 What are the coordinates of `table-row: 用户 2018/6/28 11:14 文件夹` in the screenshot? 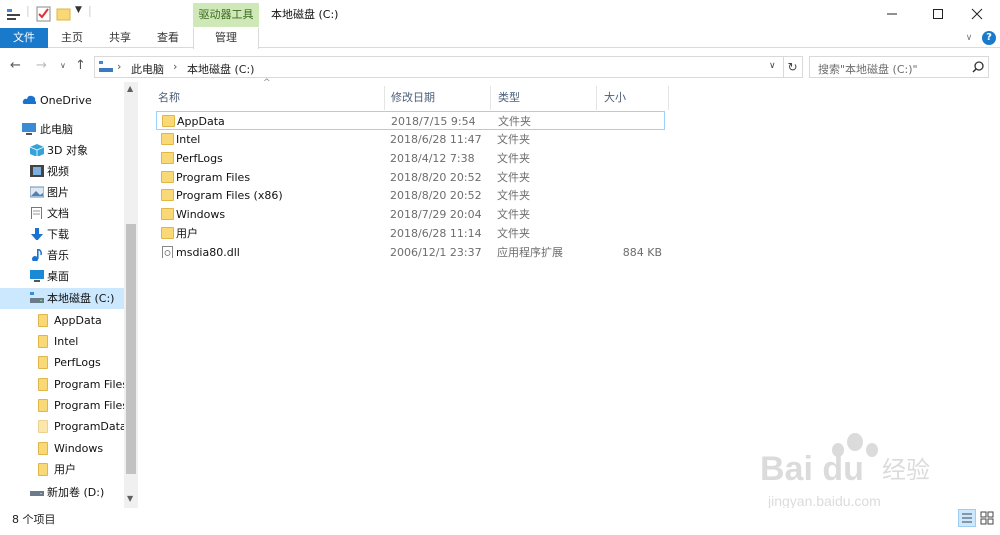 It's located at (410, 233).